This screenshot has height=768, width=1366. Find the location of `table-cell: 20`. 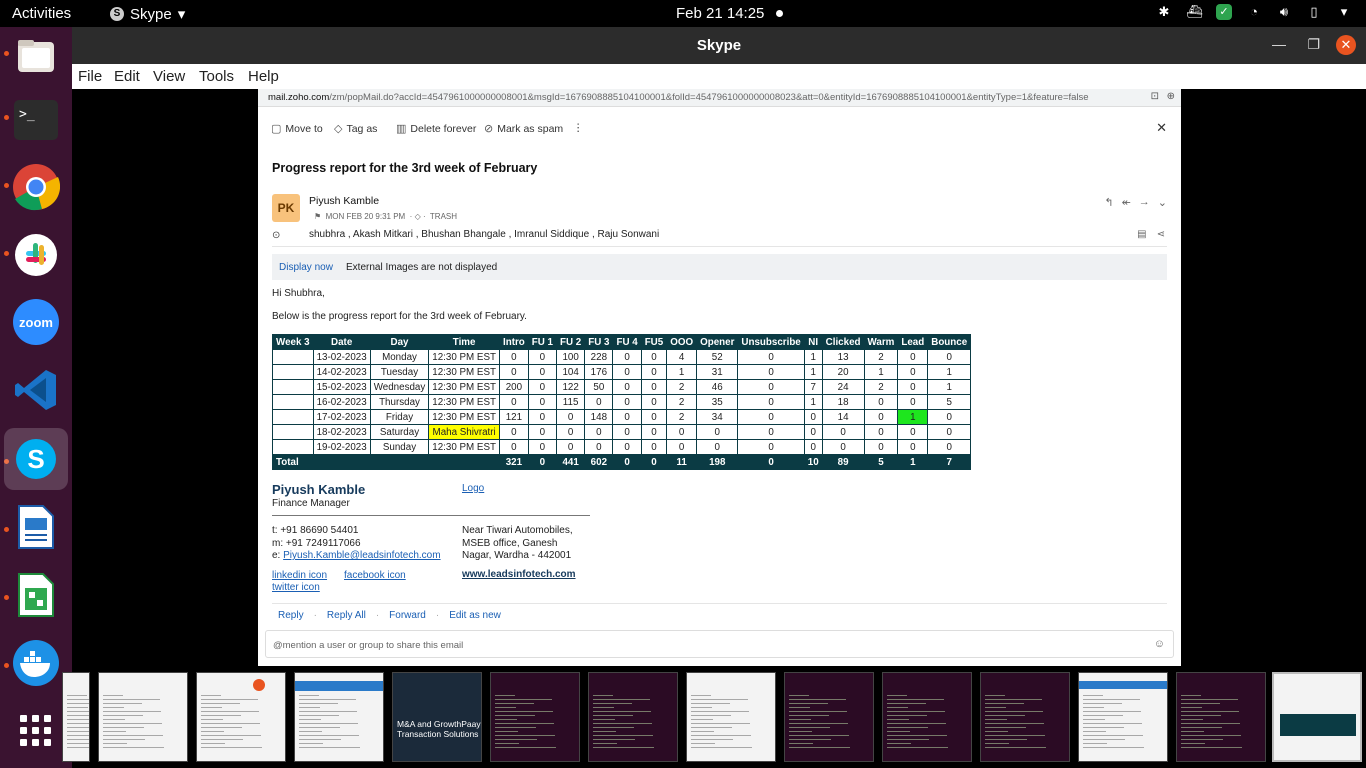

table-cell: 20 is located at coordinates (843, 372).